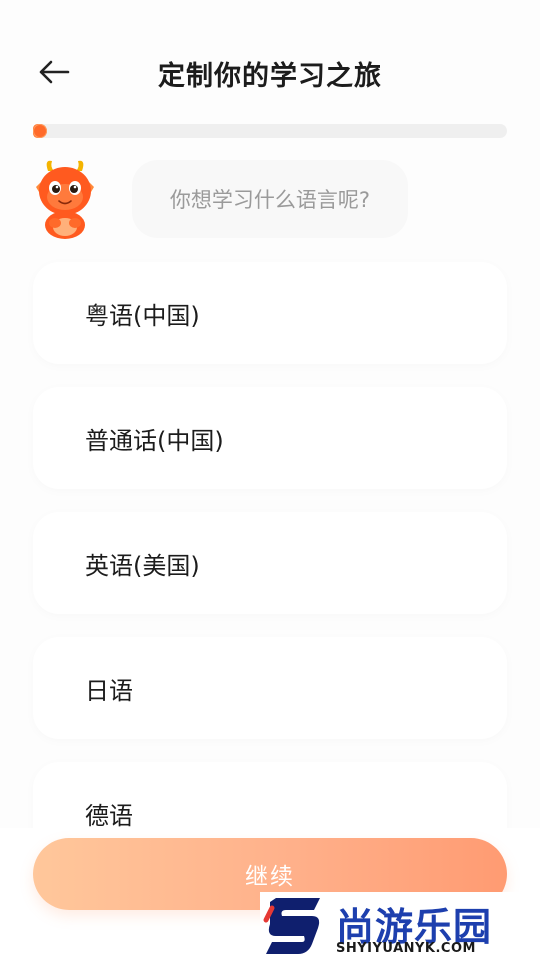 The width and height of the screenshot is (540, 960). What do you see at coordinates (40, 131) in the screenshot?
I see `progress-indicator` at bounding box center [40, 131].